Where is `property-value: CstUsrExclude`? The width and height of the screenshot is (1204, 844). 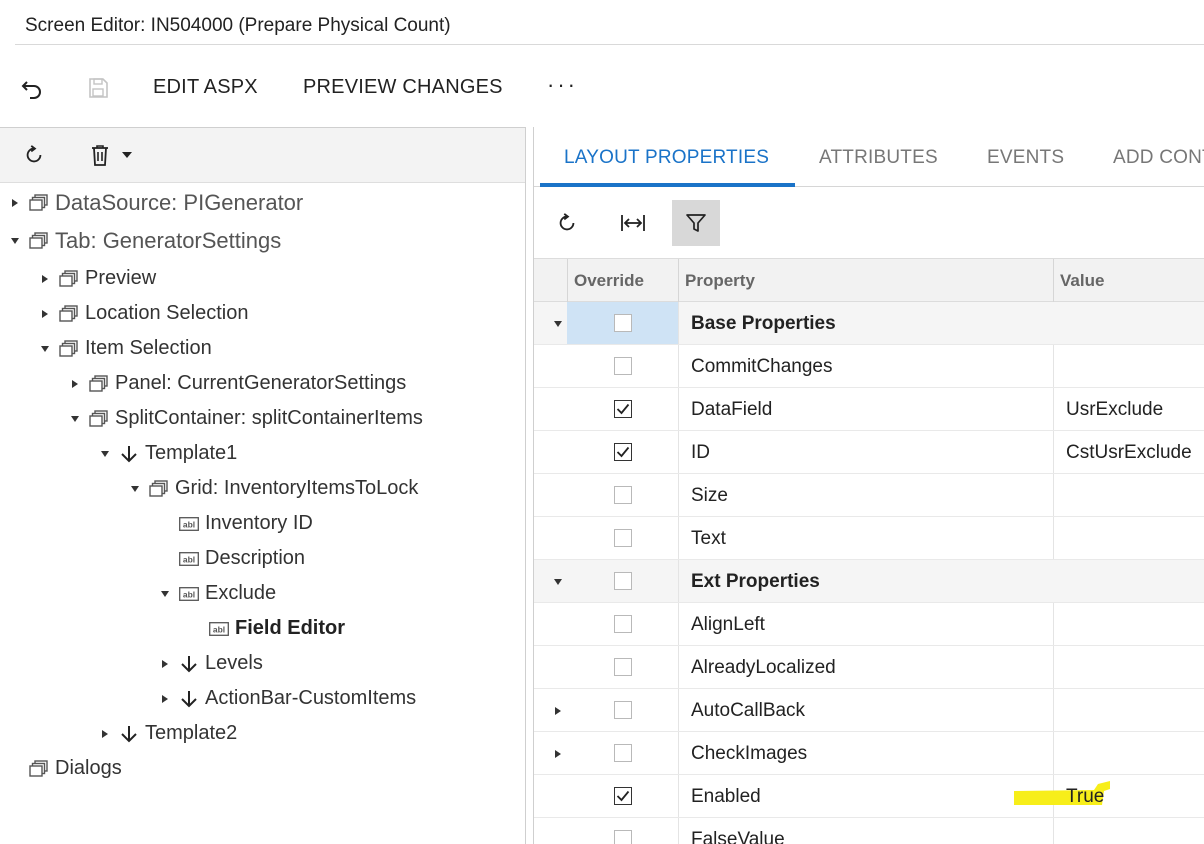
property-value: CstUsrExclude is located at coordinates (1129, 453).